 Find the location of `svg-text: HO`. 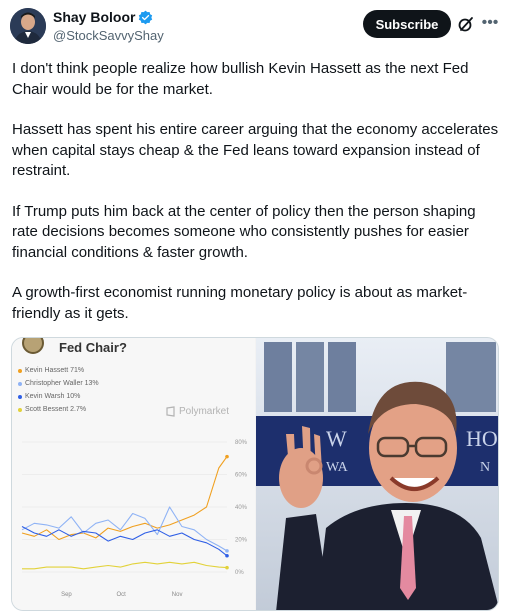

svg-text: HO is located at coordinates (482, 438).